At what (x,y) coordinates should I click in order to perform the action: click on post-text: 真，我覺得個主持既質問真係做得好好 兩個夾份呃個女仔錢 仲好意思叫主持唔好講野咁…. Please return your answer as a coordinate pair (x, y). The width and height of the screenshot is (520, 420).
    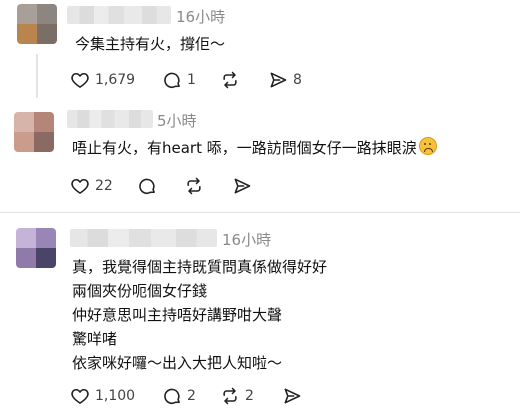
    Looking at the image, I should click on (199, 315).